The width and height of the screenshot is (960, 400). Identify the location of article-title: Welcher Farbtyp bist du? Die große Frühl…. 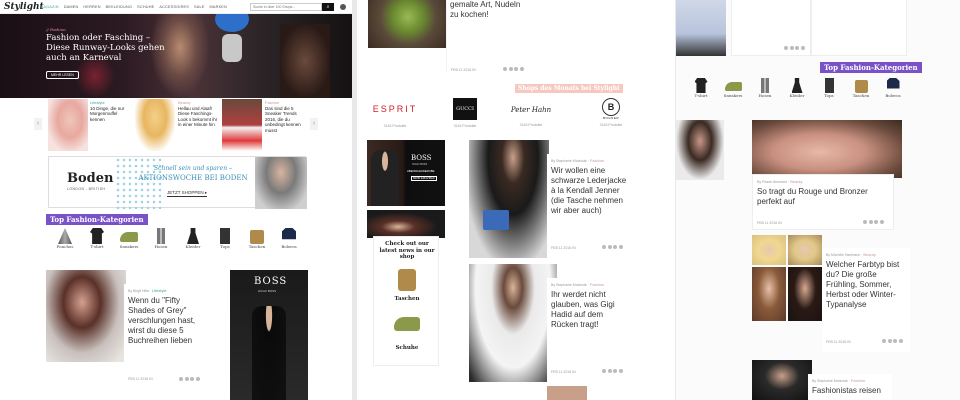
(863, 284).